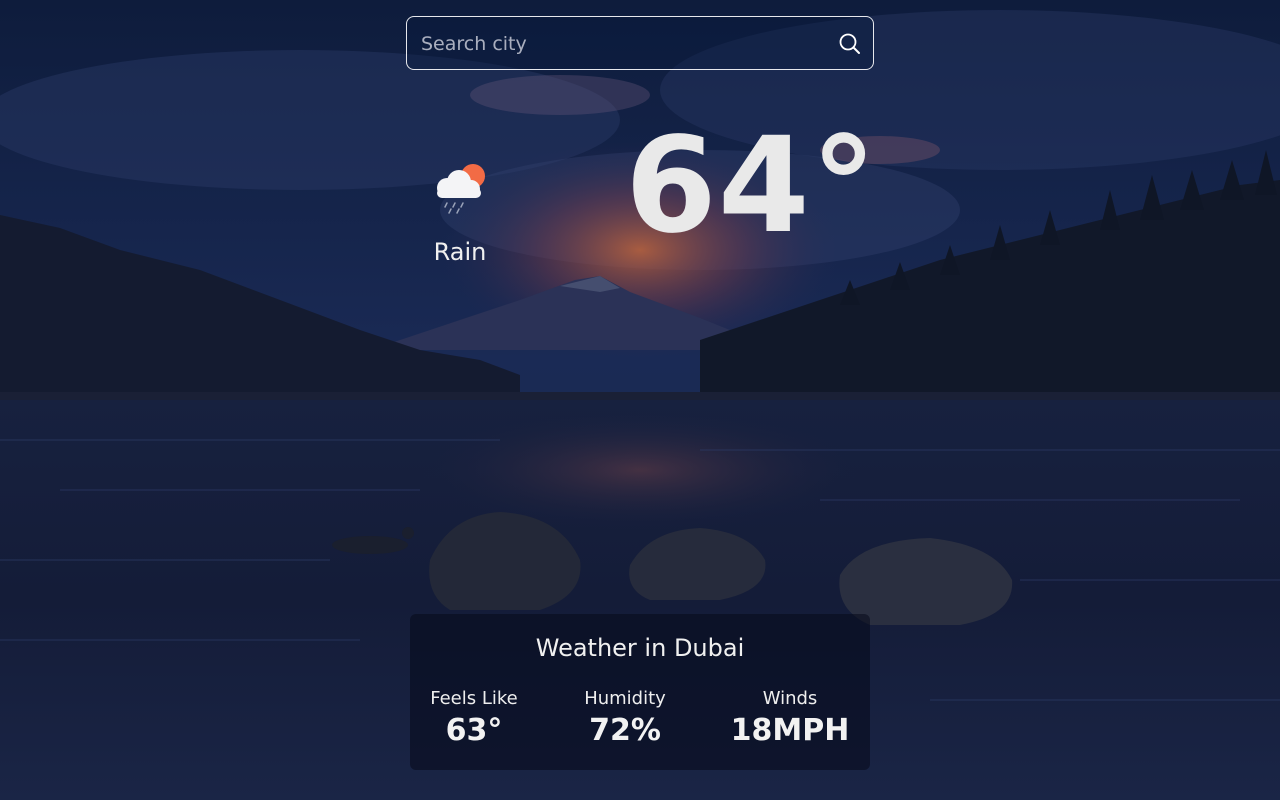  I want to click on current-temperature: 64°, so click(751, 186).